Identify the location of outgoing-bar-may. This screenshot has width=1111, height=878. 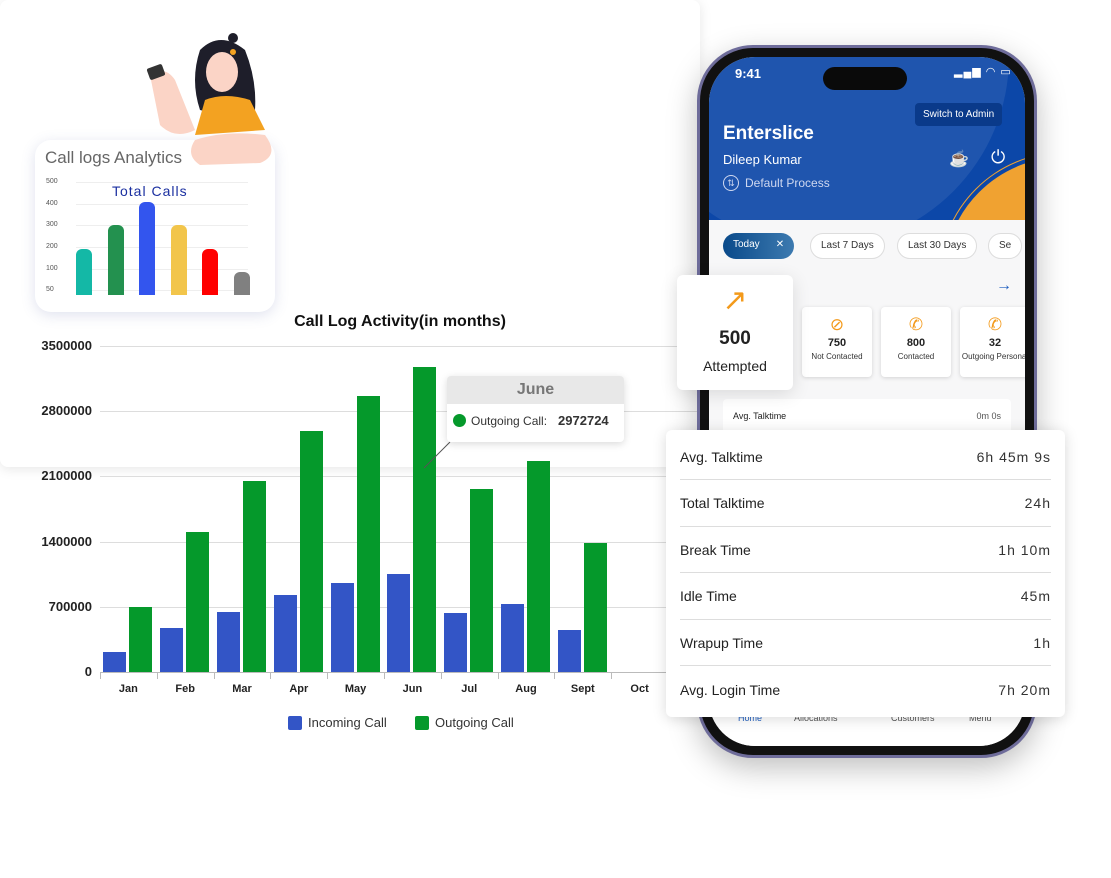
(368, 534).